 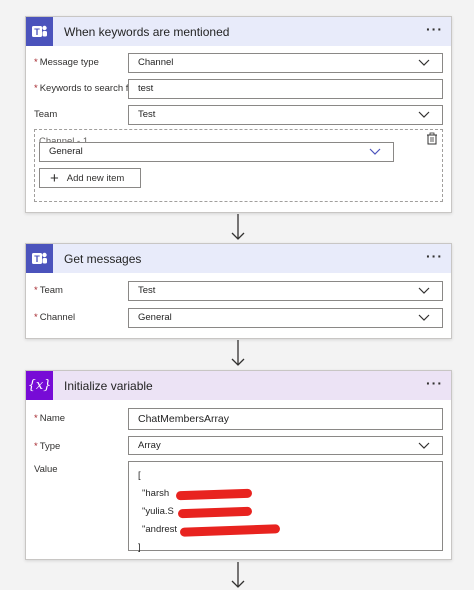 I want to click on value-line: ], so click(x=139, y=547).